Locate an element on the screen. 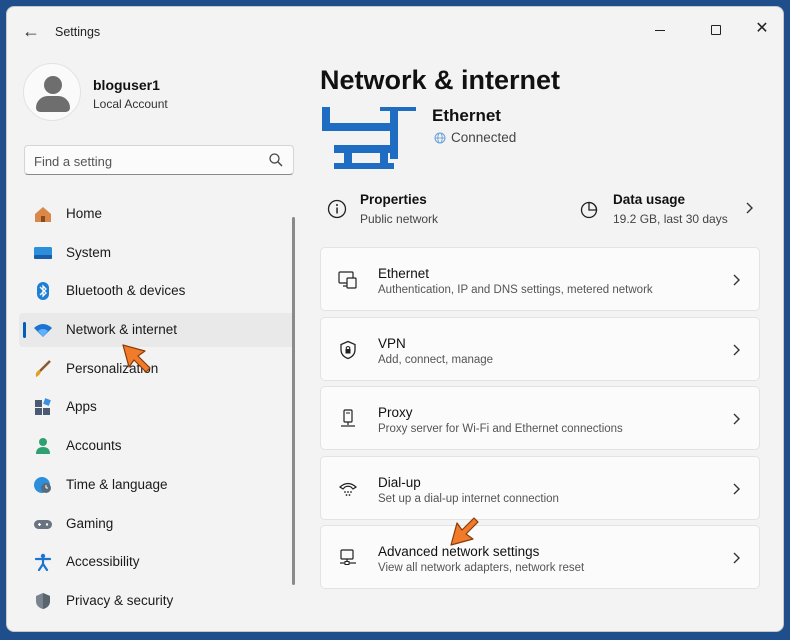 This screenshot has width=790, height=640. properties-link: Properties Public network is located at coordinates (437, 209).